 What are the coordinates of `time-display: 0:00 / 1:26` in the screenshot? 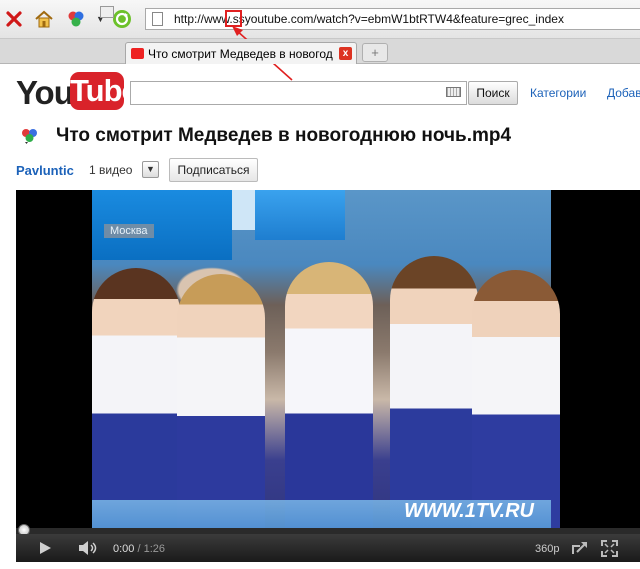 It's located at (139, 549).